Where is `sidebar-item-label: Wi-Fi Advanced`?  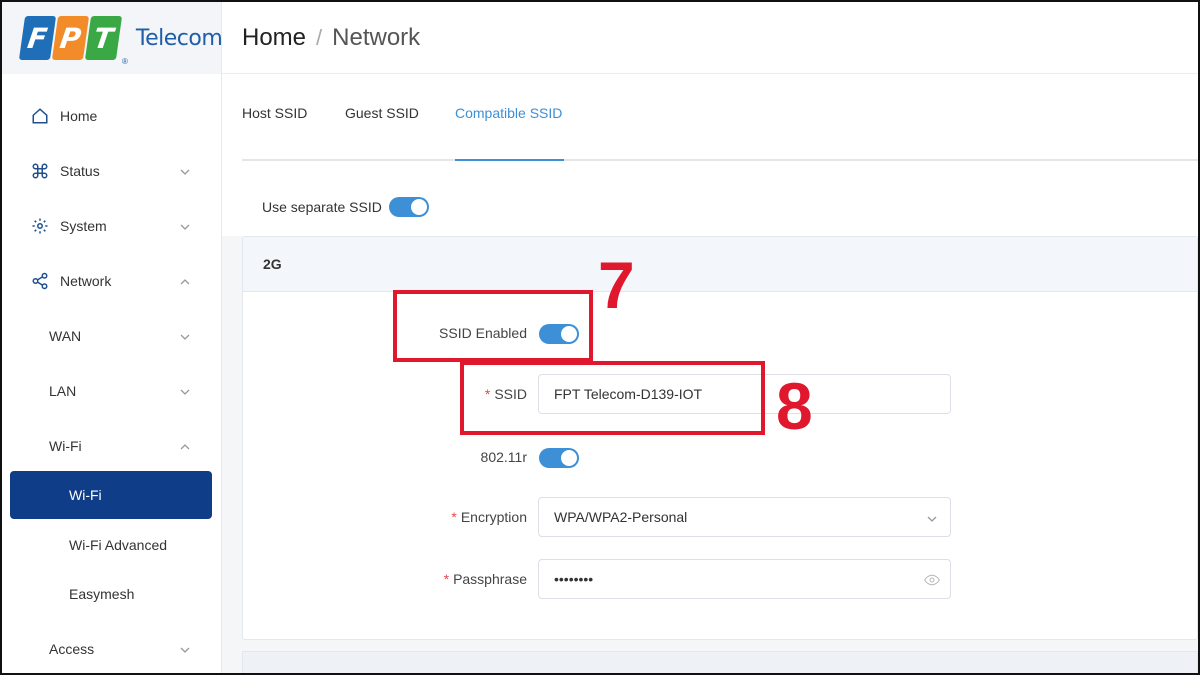
sidebar-item-label: Wi-Fi Advanced is located at coordinates (118, 545).